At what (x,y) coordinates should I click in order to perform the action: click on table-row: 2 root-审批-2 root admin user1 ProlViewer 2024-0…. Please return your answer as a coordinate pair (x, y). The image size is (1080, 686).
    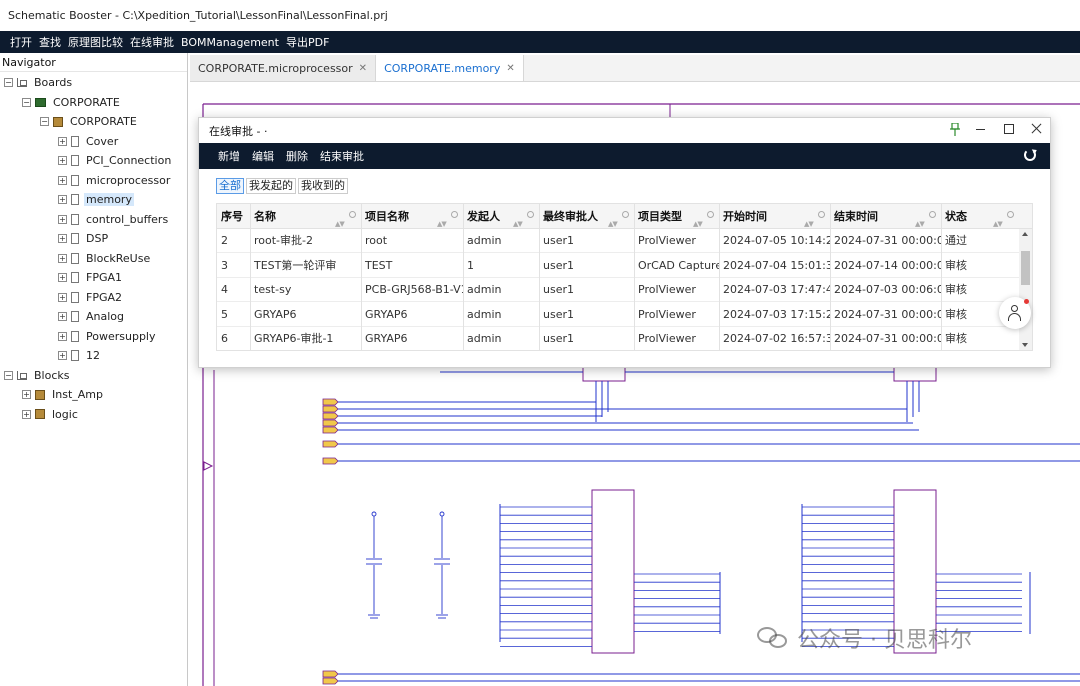
    Looking at the image, I should click on (618, 241).